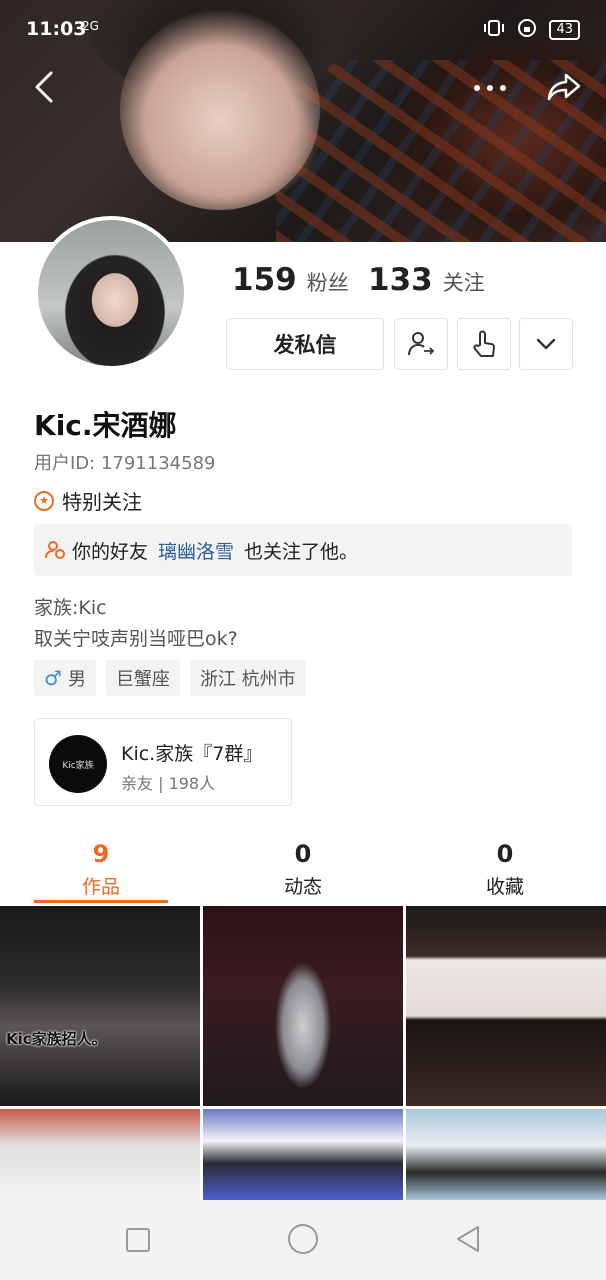 The width and height of the screenshot is (606, 1280). I want to click on user-id: 用户ID: 1791134589, so click(124, 462).